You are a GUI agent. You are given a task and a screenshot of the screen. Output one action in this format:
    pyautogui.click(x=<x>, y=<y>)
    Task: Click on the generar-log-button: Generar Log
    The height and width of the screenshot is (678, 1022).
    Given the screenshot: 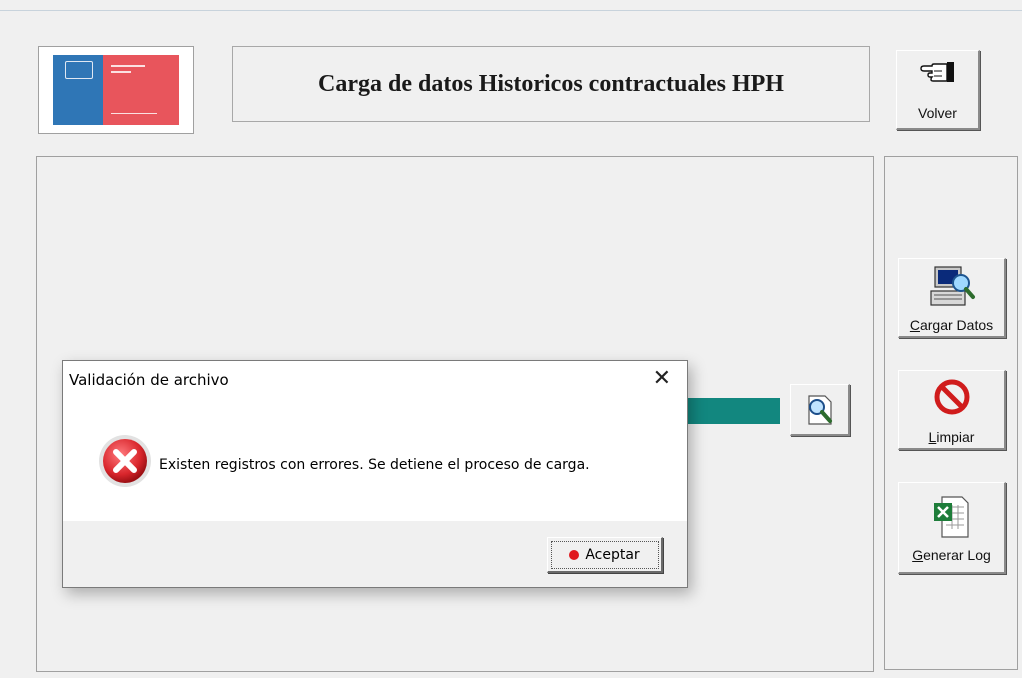 What is the action you would take?
    pyautogui.click(x=952, y=528)
    